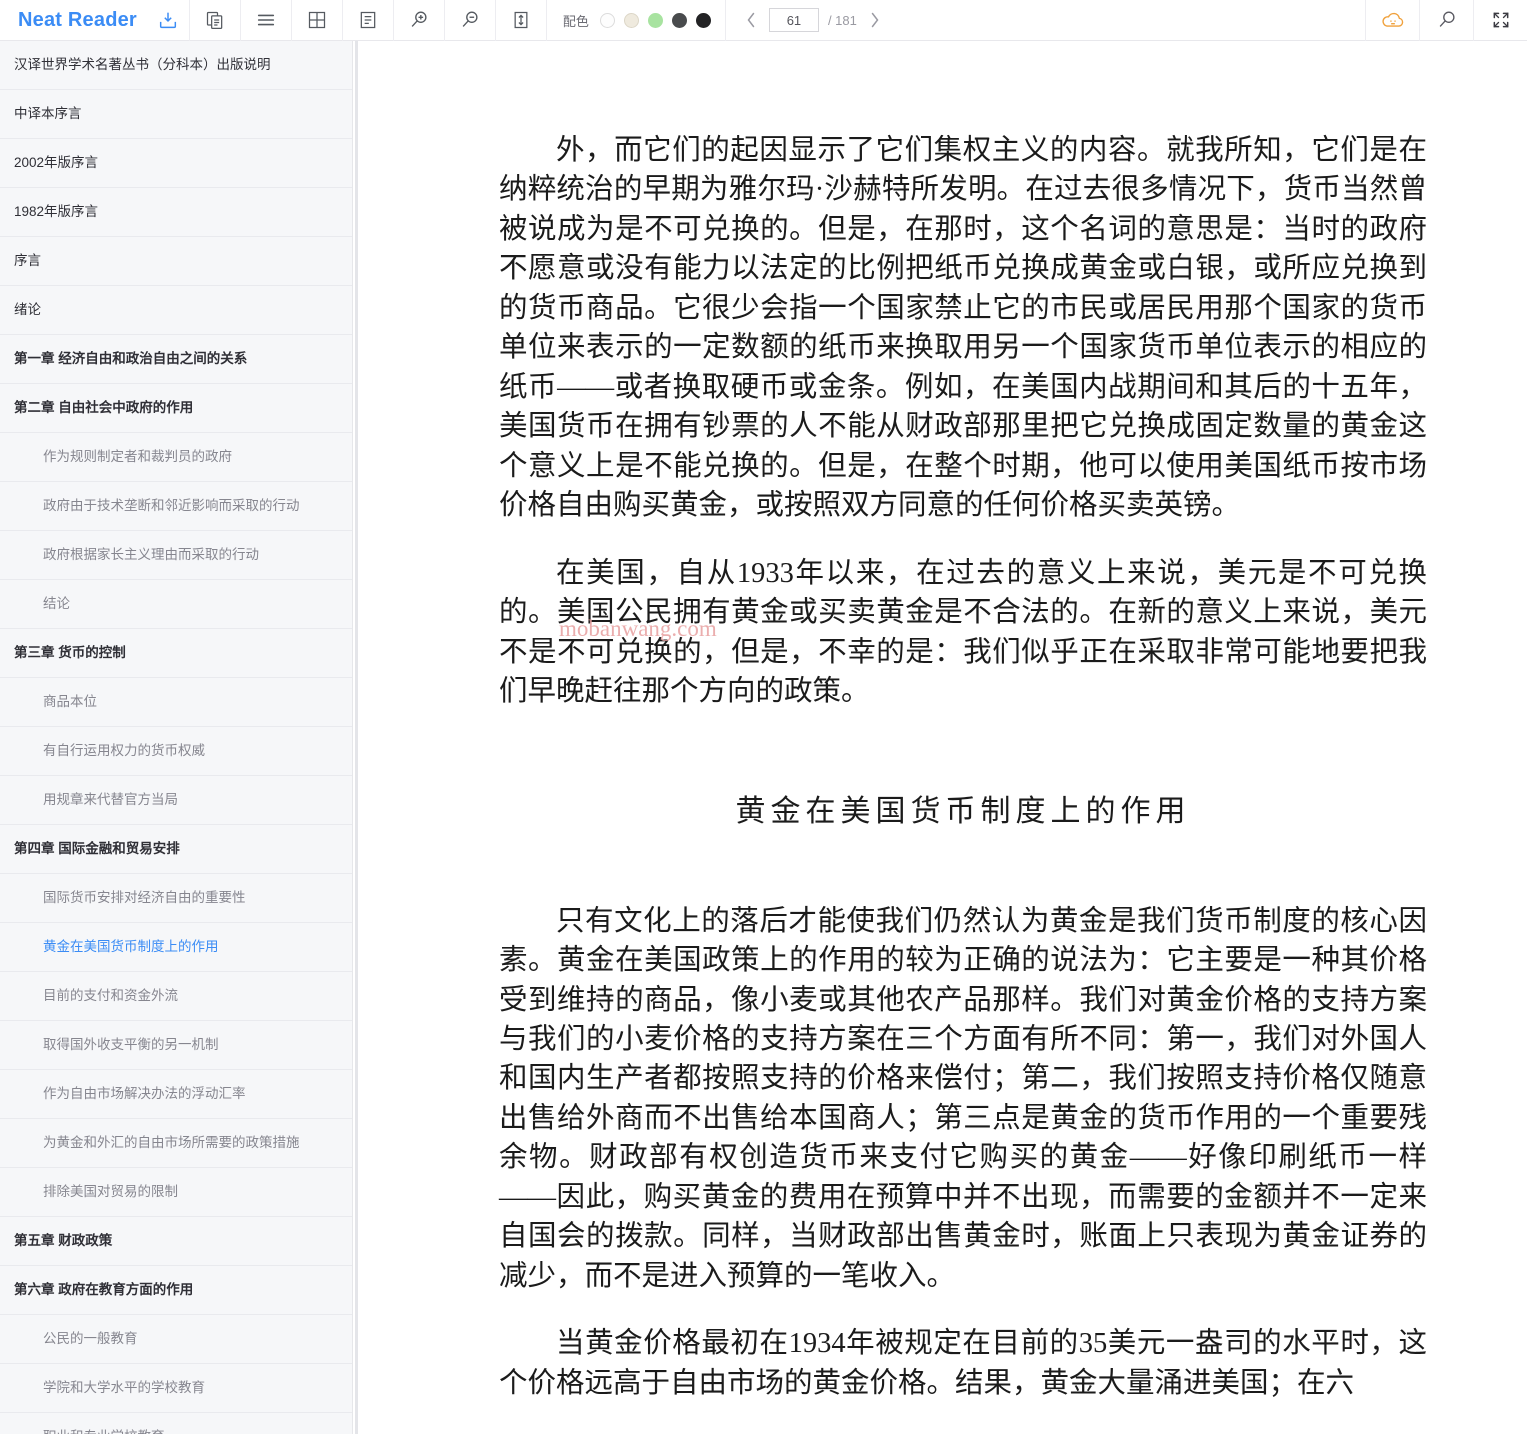  What do you see at coordinates (575, 21) in the screenshot?
I see `palette-label: 配色` at bounding box center [575, 21].